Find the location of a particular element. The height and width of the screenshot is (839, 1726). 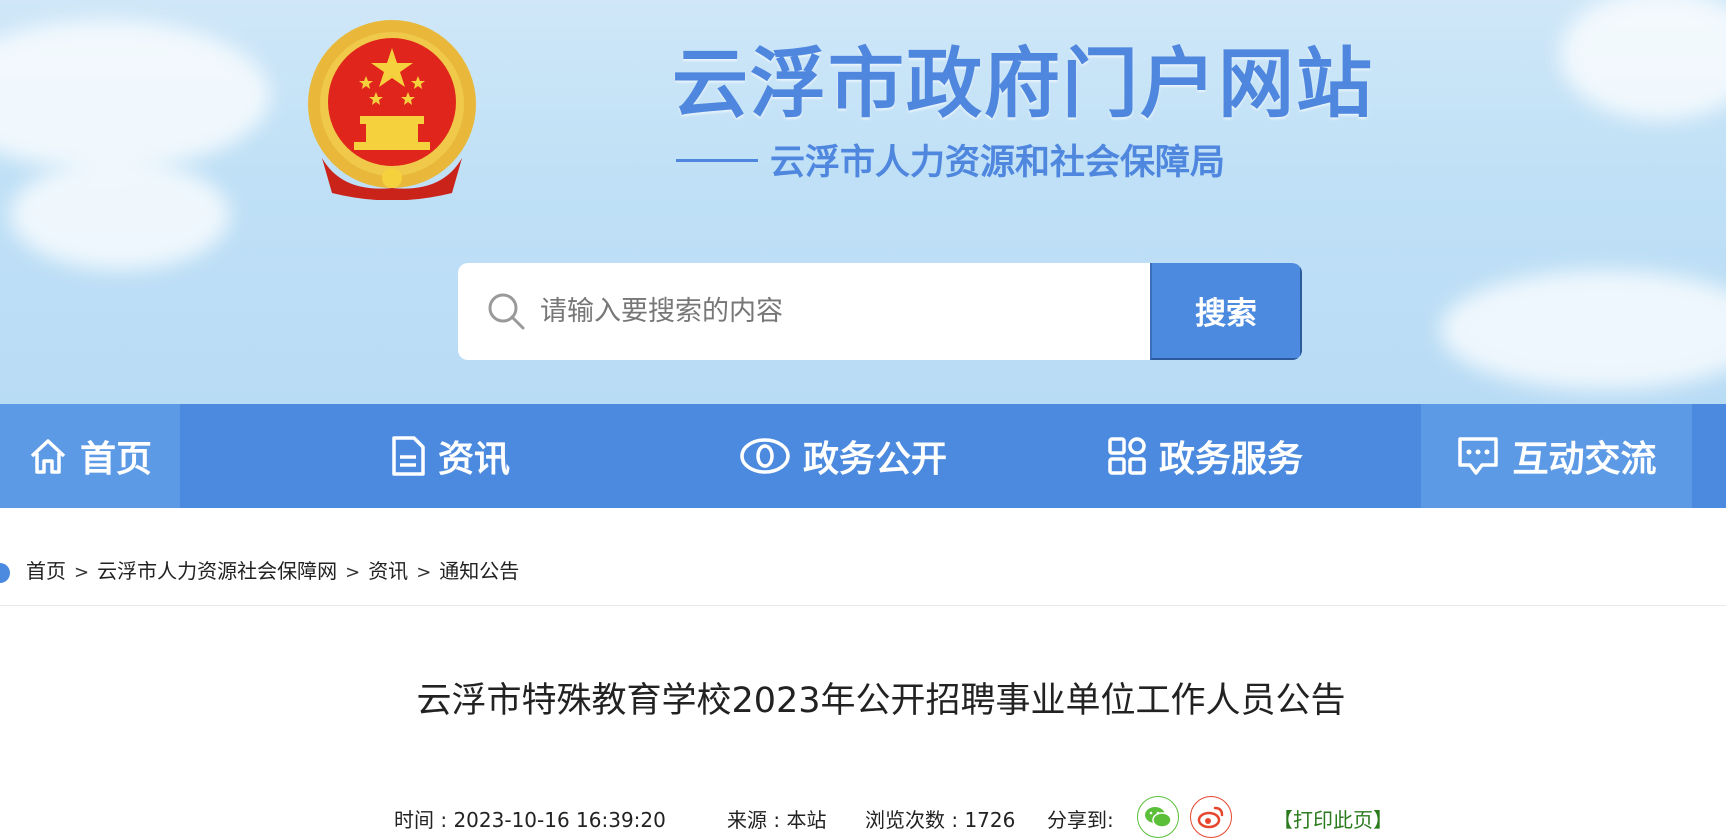

wechat-share-button is located at coordinates (1158, 817).